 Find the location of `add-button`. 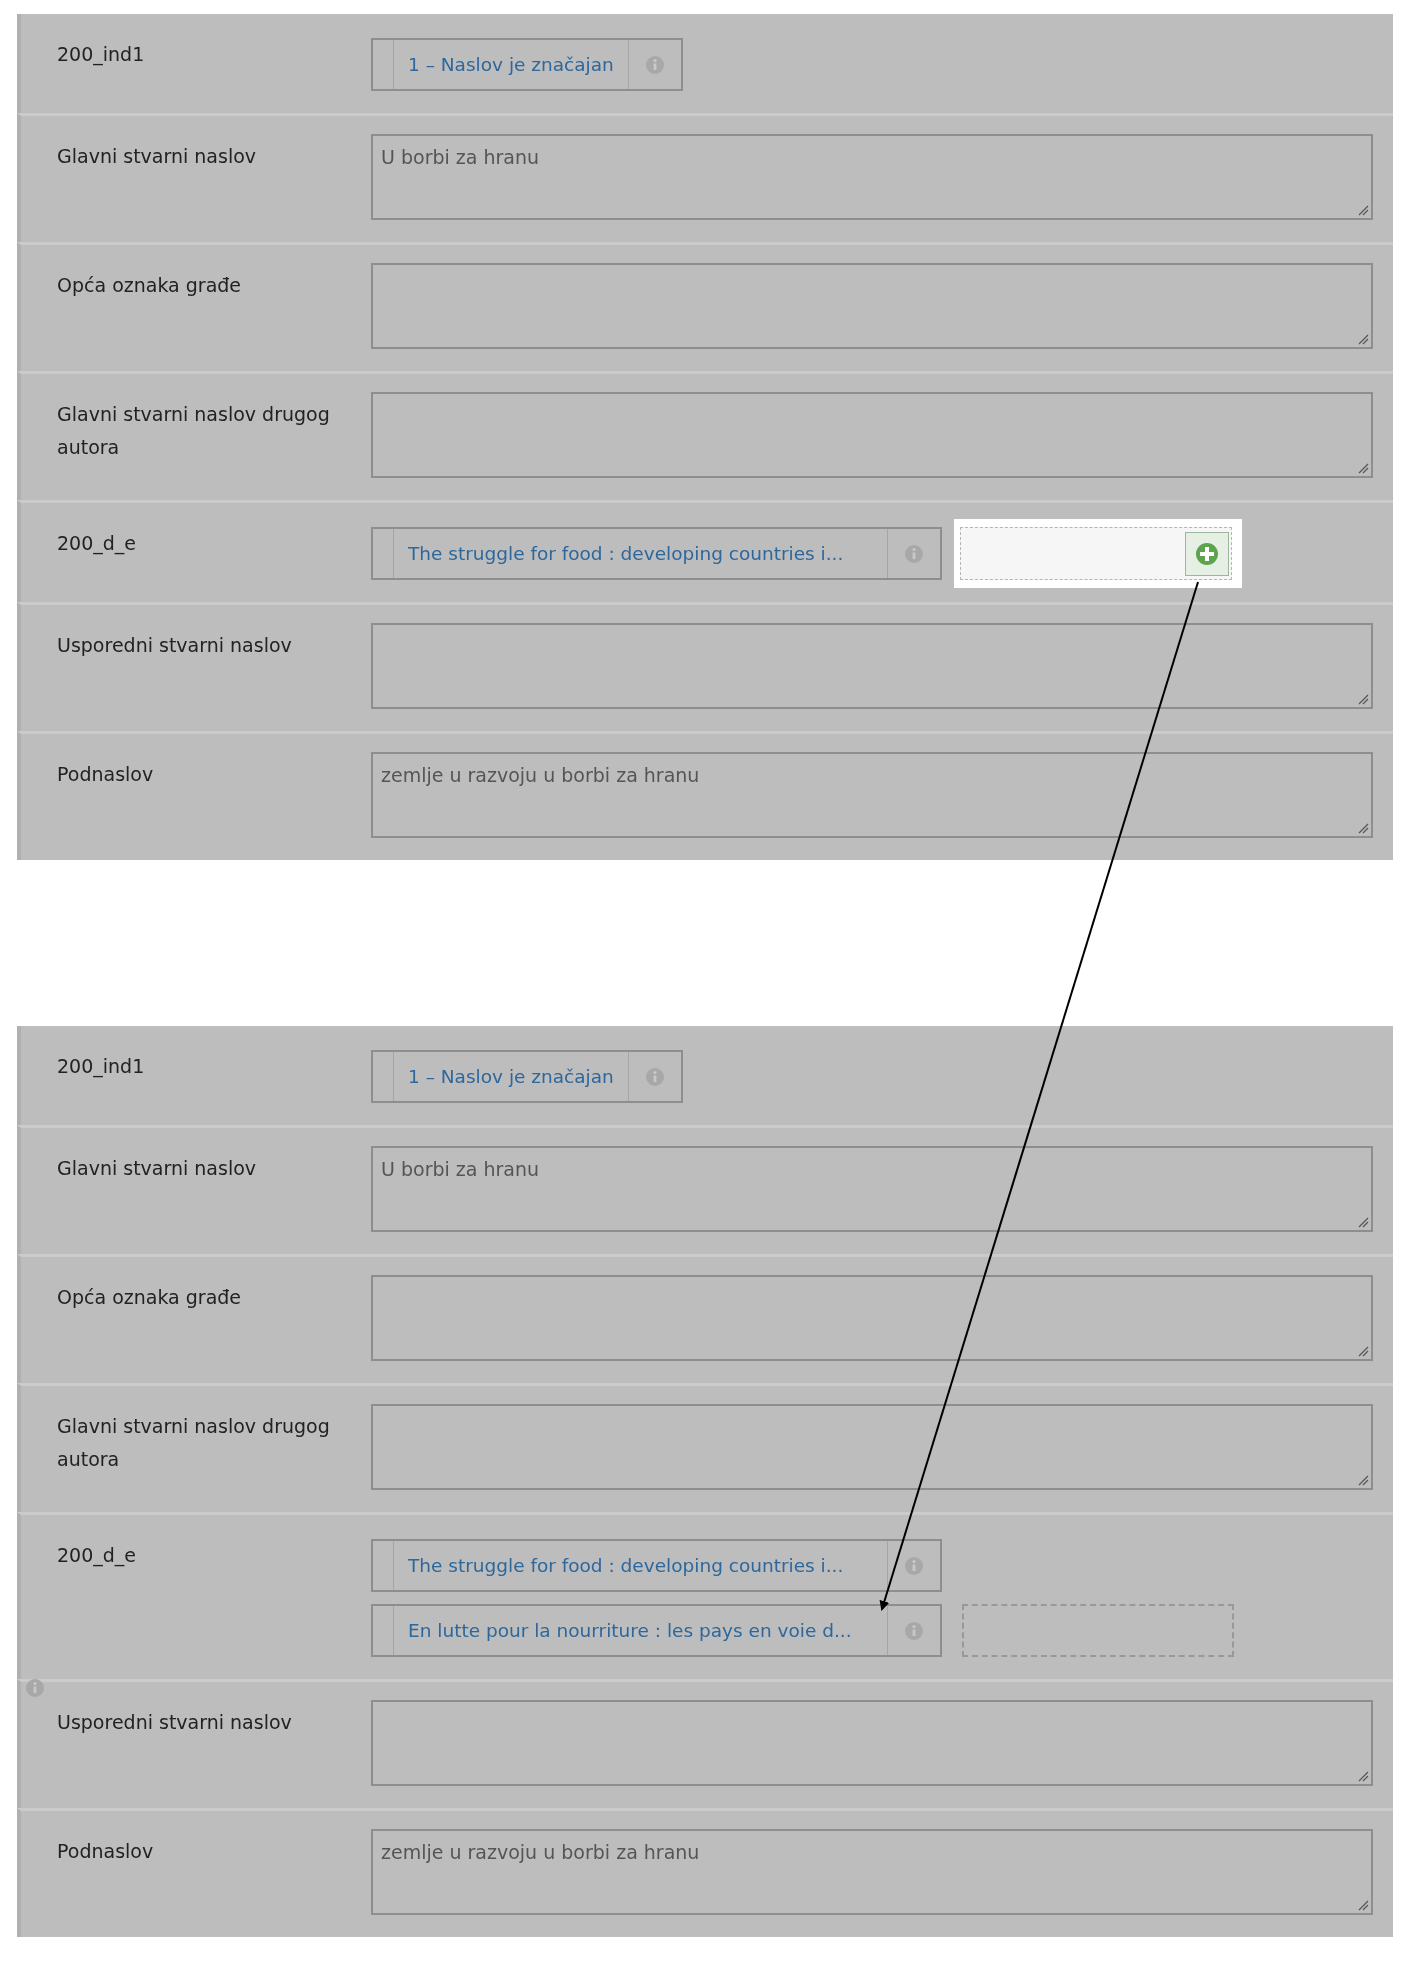

add-button is located at coordinates (1207, 553).